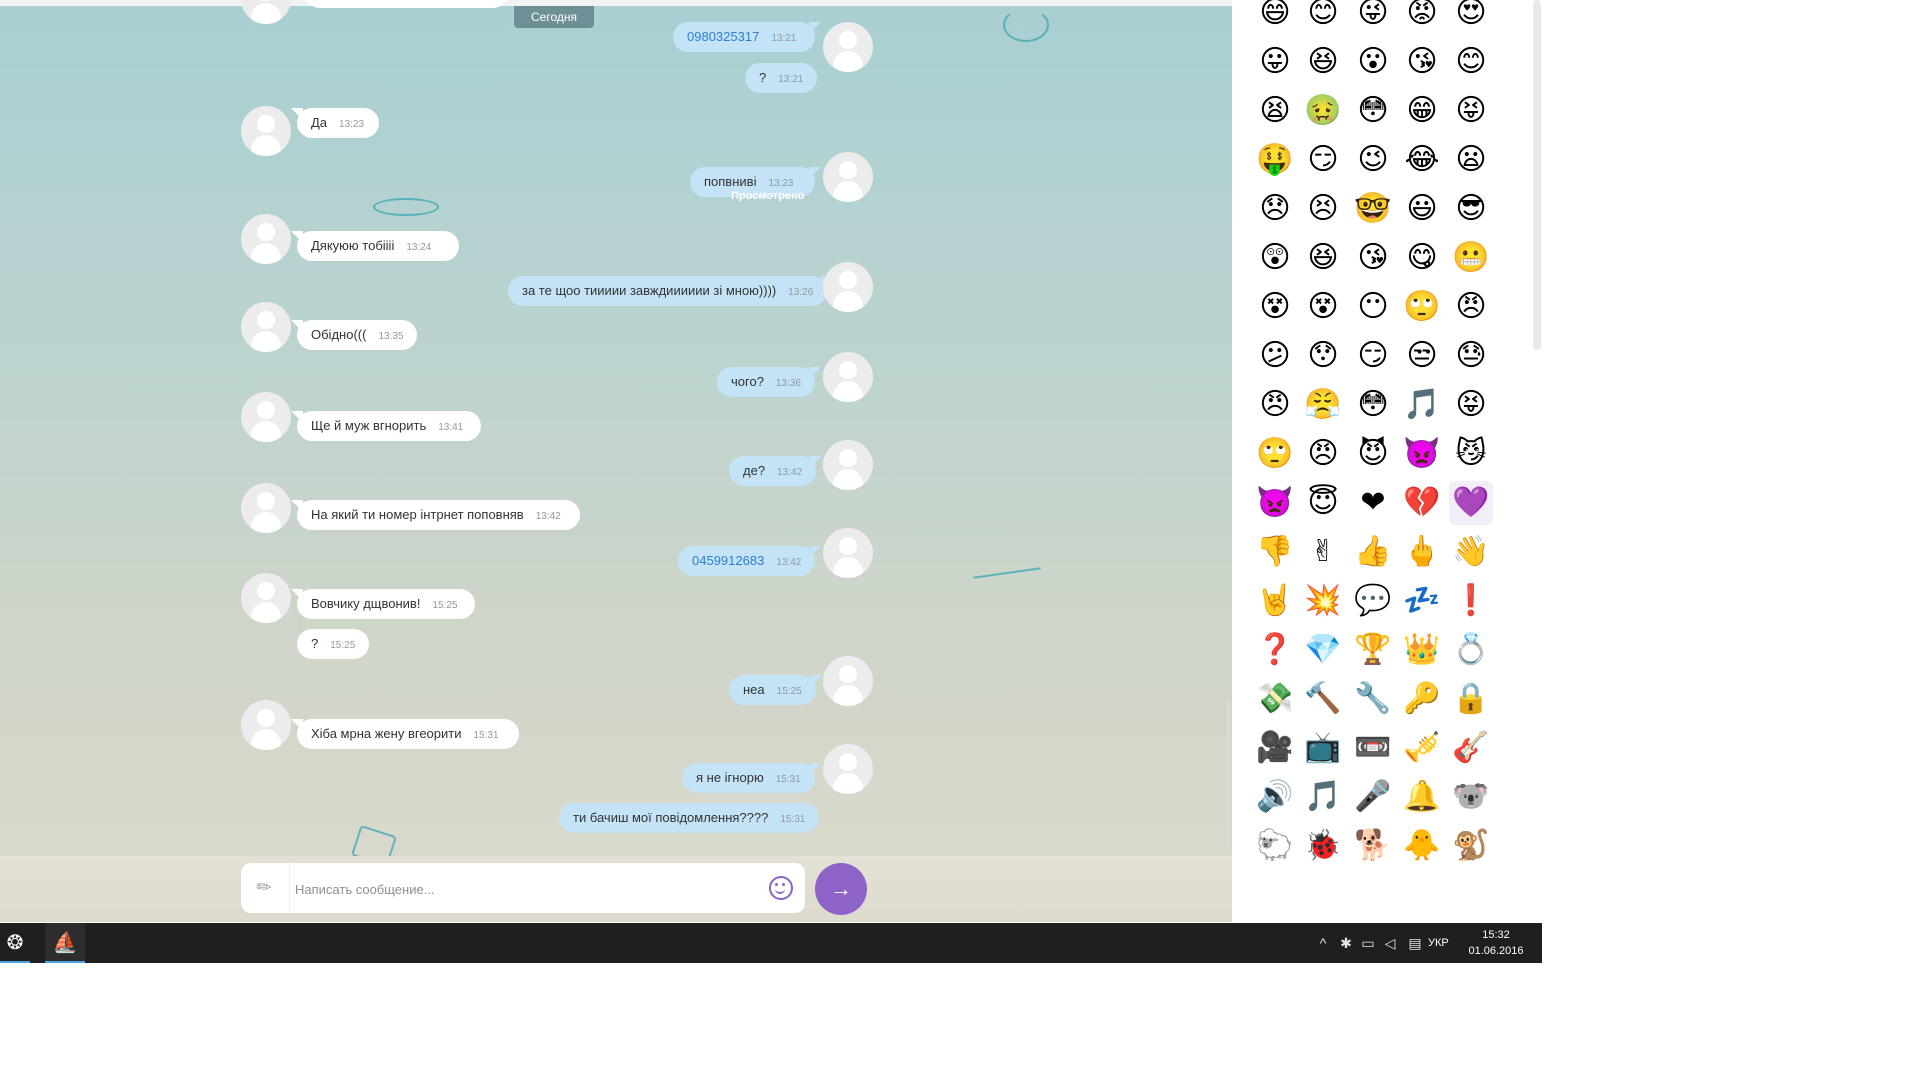 Image resolution: width=1920 pixels, height=1080 pixels. What do you see at coordinates (1373, 17) in the screenshot?
I see `emoji-item: 😜` at bounding box center [1373, 17].